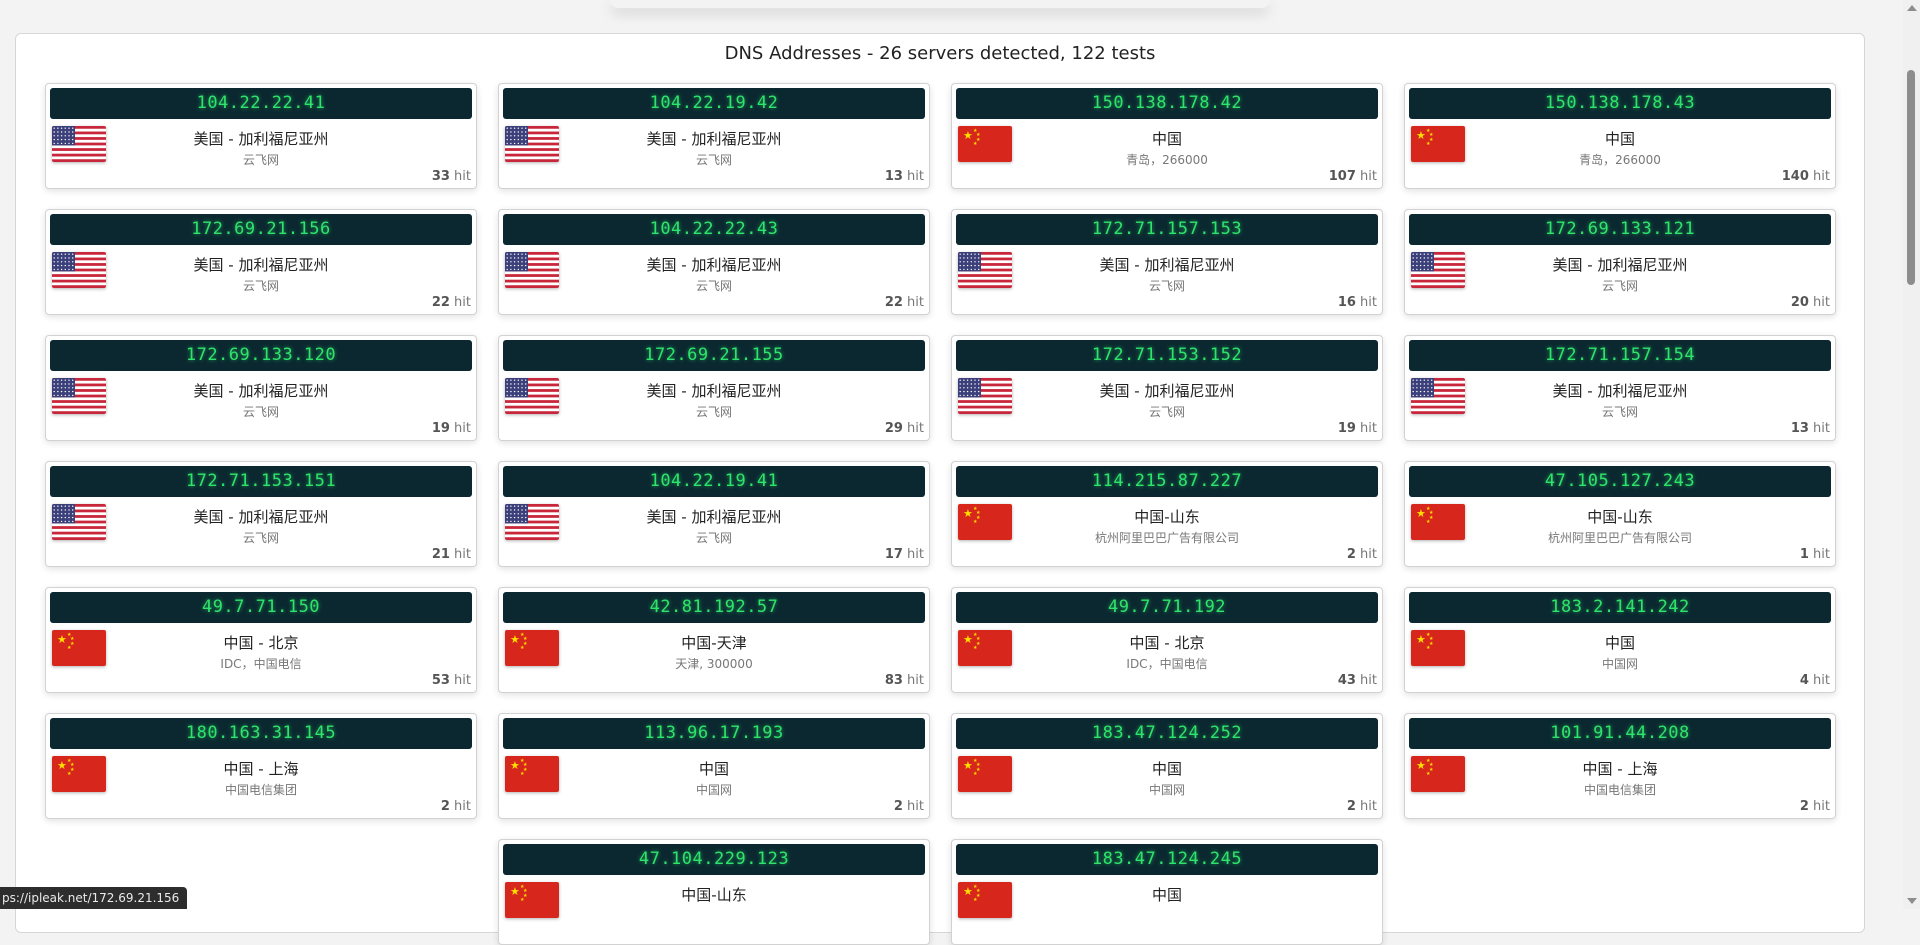 Image resolution: width=1920 pixels, height=945 pixels. I want to click on server-isp: IDC，中国电信, so click(261, 664).